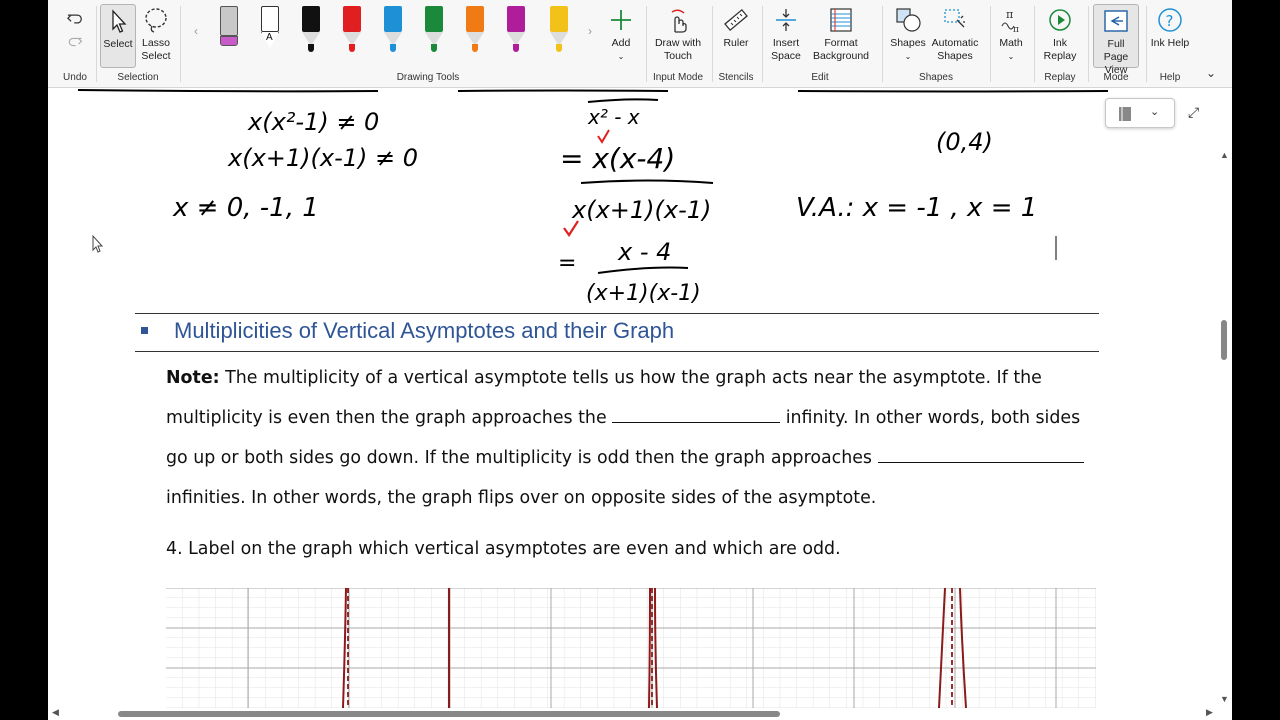 This screenshot has width=1280, height=720. I want to click on ink-equals: =, so click(567, 263).